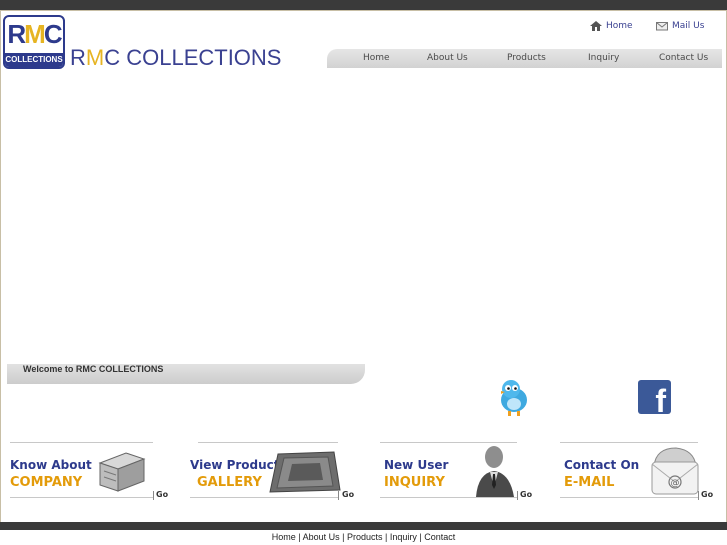  What do you see at coordinates (46, 482) in the screenshot?
I see `promo-company-subtitle: COMPANY` at bounding box center [46, 482].